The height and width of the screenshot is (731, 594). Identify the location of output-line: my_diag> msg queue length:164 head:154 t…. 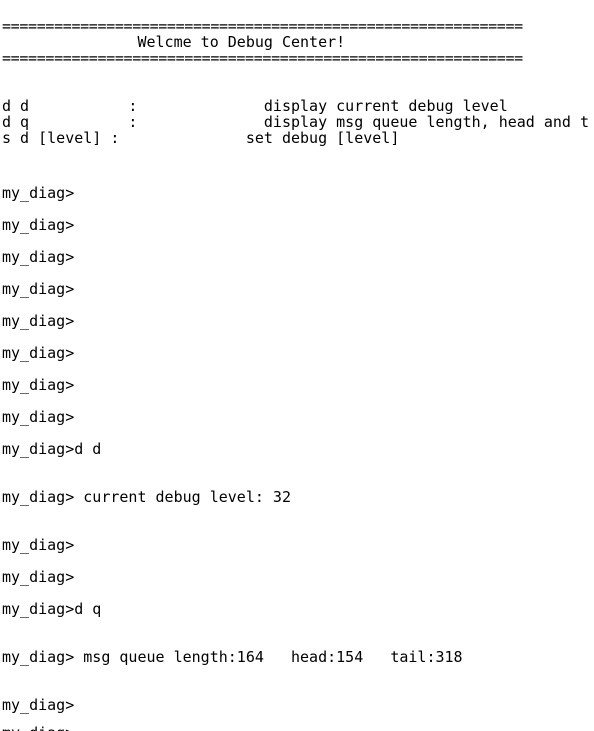
(232, 657).